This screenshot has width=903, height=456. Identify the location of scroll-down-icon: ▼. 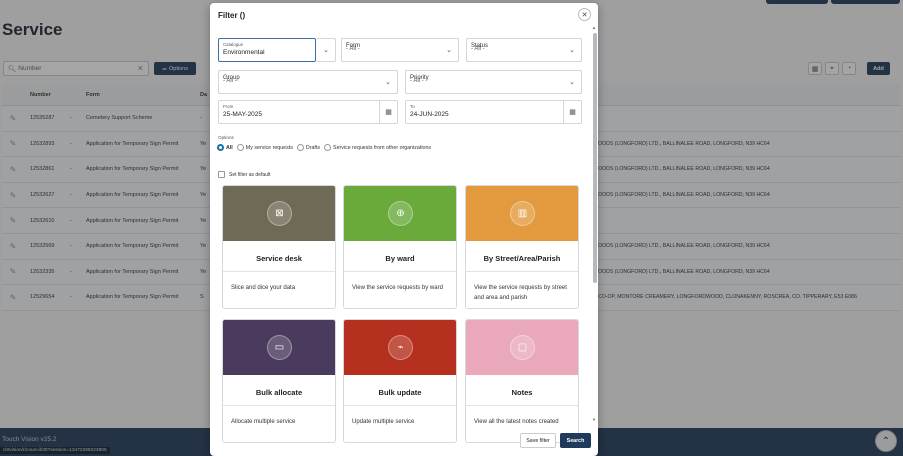
(594, 419).